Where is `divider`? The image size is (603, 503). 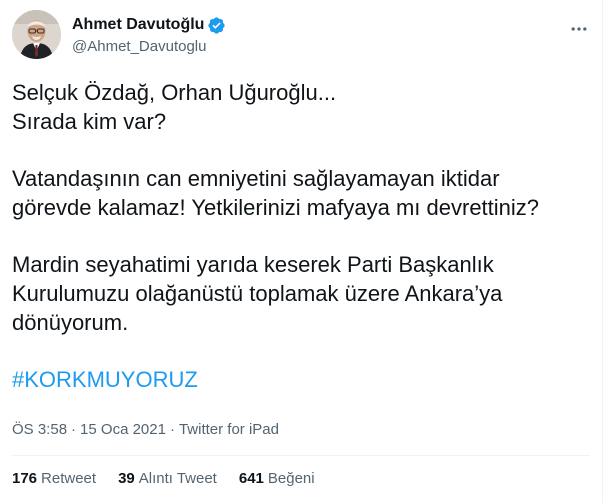
divider is located at coordinates (301, 455).